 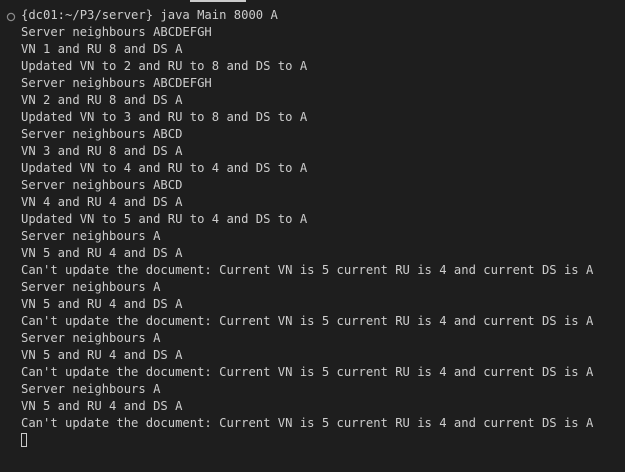 I want to click on output-line: Updated VN to 2 and RU to 8 and DS to A, so click(x=164, y=66).